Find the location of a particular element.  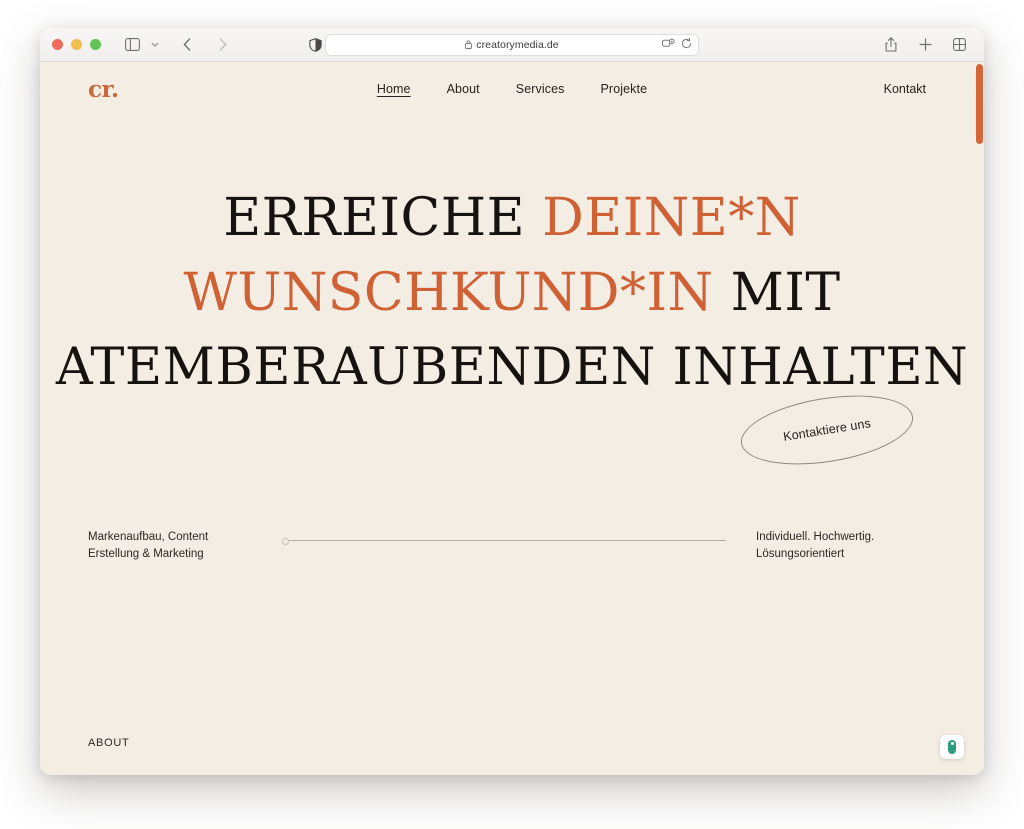

url-text: creatorymedia.de is located at coordinates (517, 44).